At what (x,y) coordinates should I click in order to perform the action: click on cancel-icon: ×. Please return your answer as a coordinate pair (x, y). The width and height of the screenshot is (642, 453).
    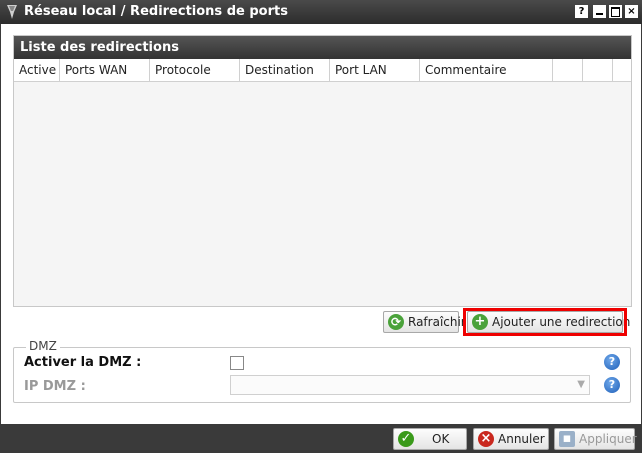
    Looking at the image, I should click on (486, 439).